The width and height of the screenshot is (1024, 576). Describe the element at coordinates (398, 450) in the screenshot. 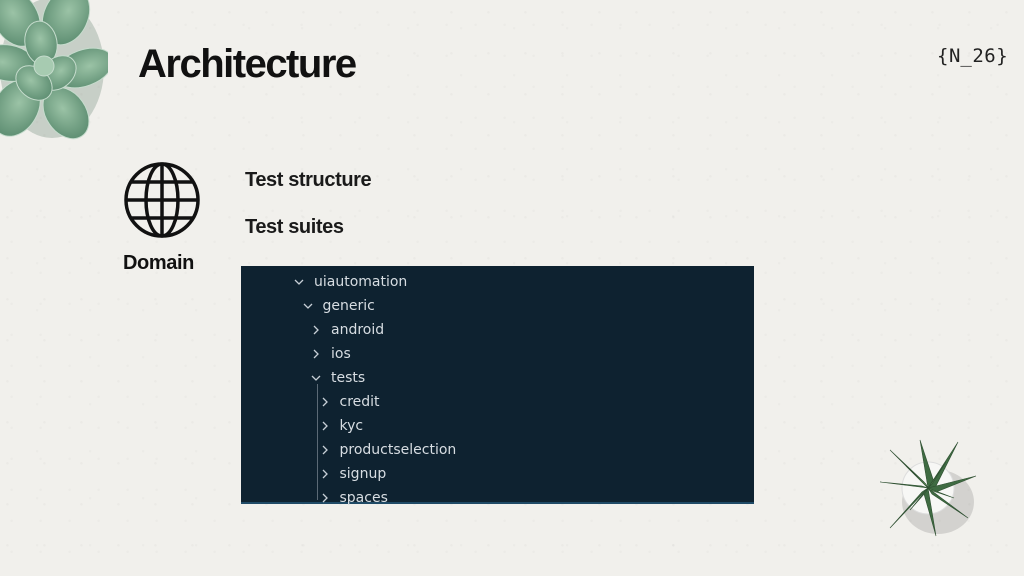

I see `tree-item-label: productselection` at that location.